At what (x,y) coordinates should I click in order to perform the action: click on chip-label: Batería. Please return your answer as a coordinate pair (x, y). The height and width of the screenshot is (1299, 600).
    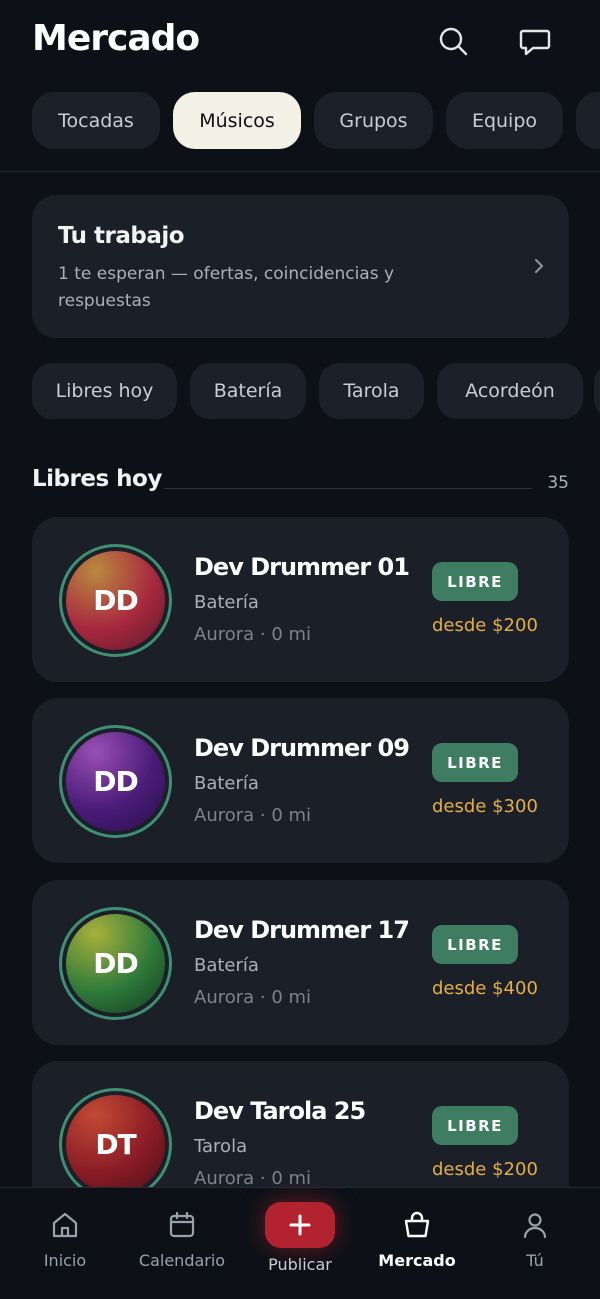
    Looking at the image, I should click on (248, 391).